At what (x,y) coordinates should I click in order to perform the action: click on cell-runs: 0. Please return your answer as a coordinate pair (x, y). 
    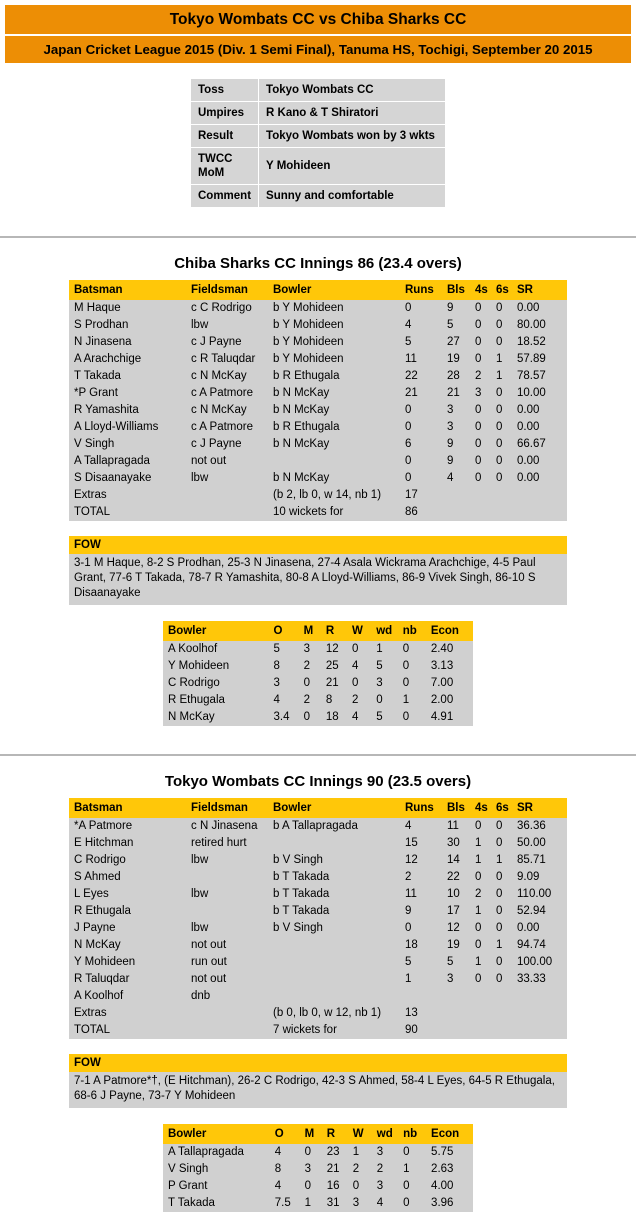
    Looking at the image, I should click on (408, 427).